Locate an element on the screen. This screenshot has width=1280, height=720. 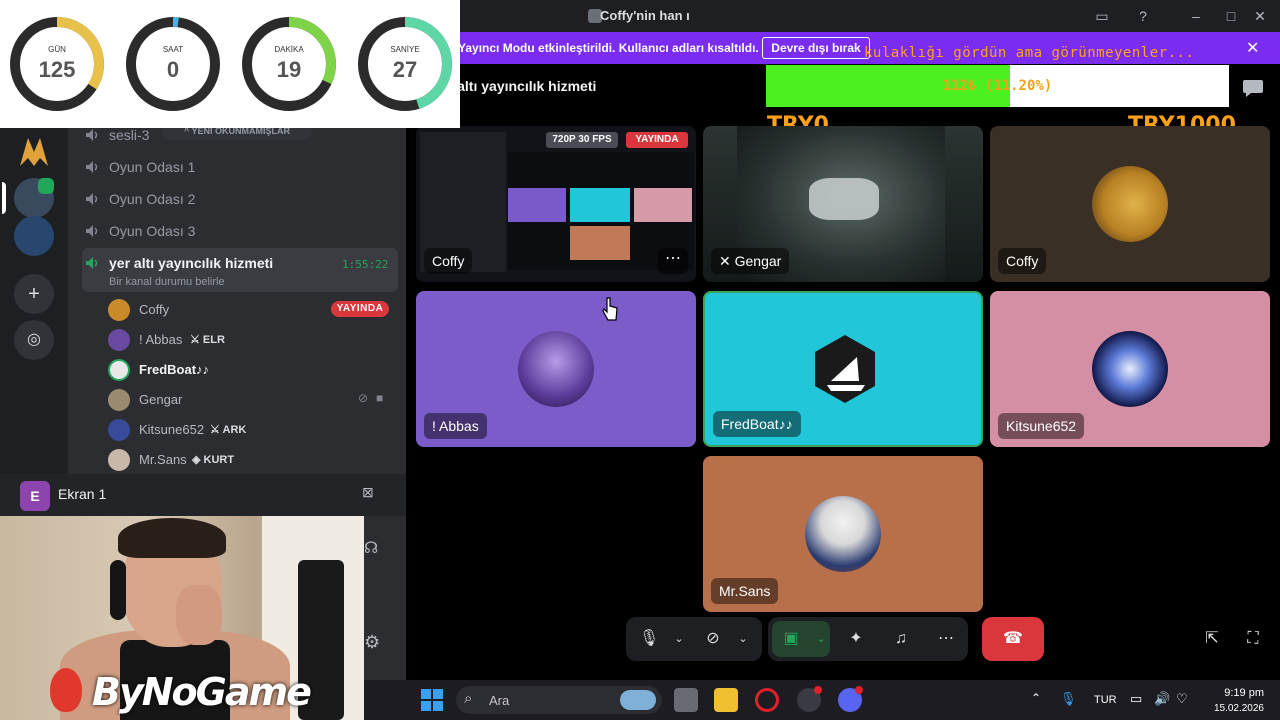
add-server-icon: + is located at coordinates (34, 294).